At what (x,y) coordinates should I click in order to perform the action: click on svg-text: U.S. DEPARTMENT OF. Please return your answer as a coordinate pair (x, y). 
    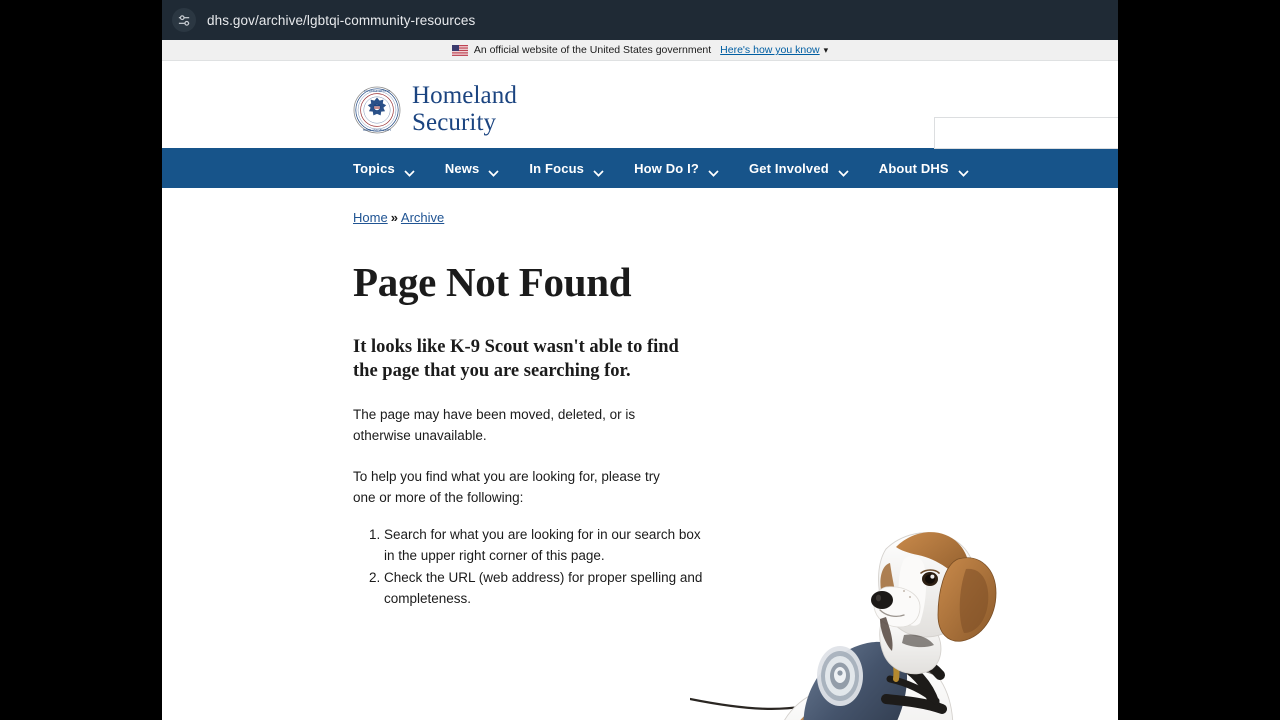
    Looking at the image, I should click on (377, 91).